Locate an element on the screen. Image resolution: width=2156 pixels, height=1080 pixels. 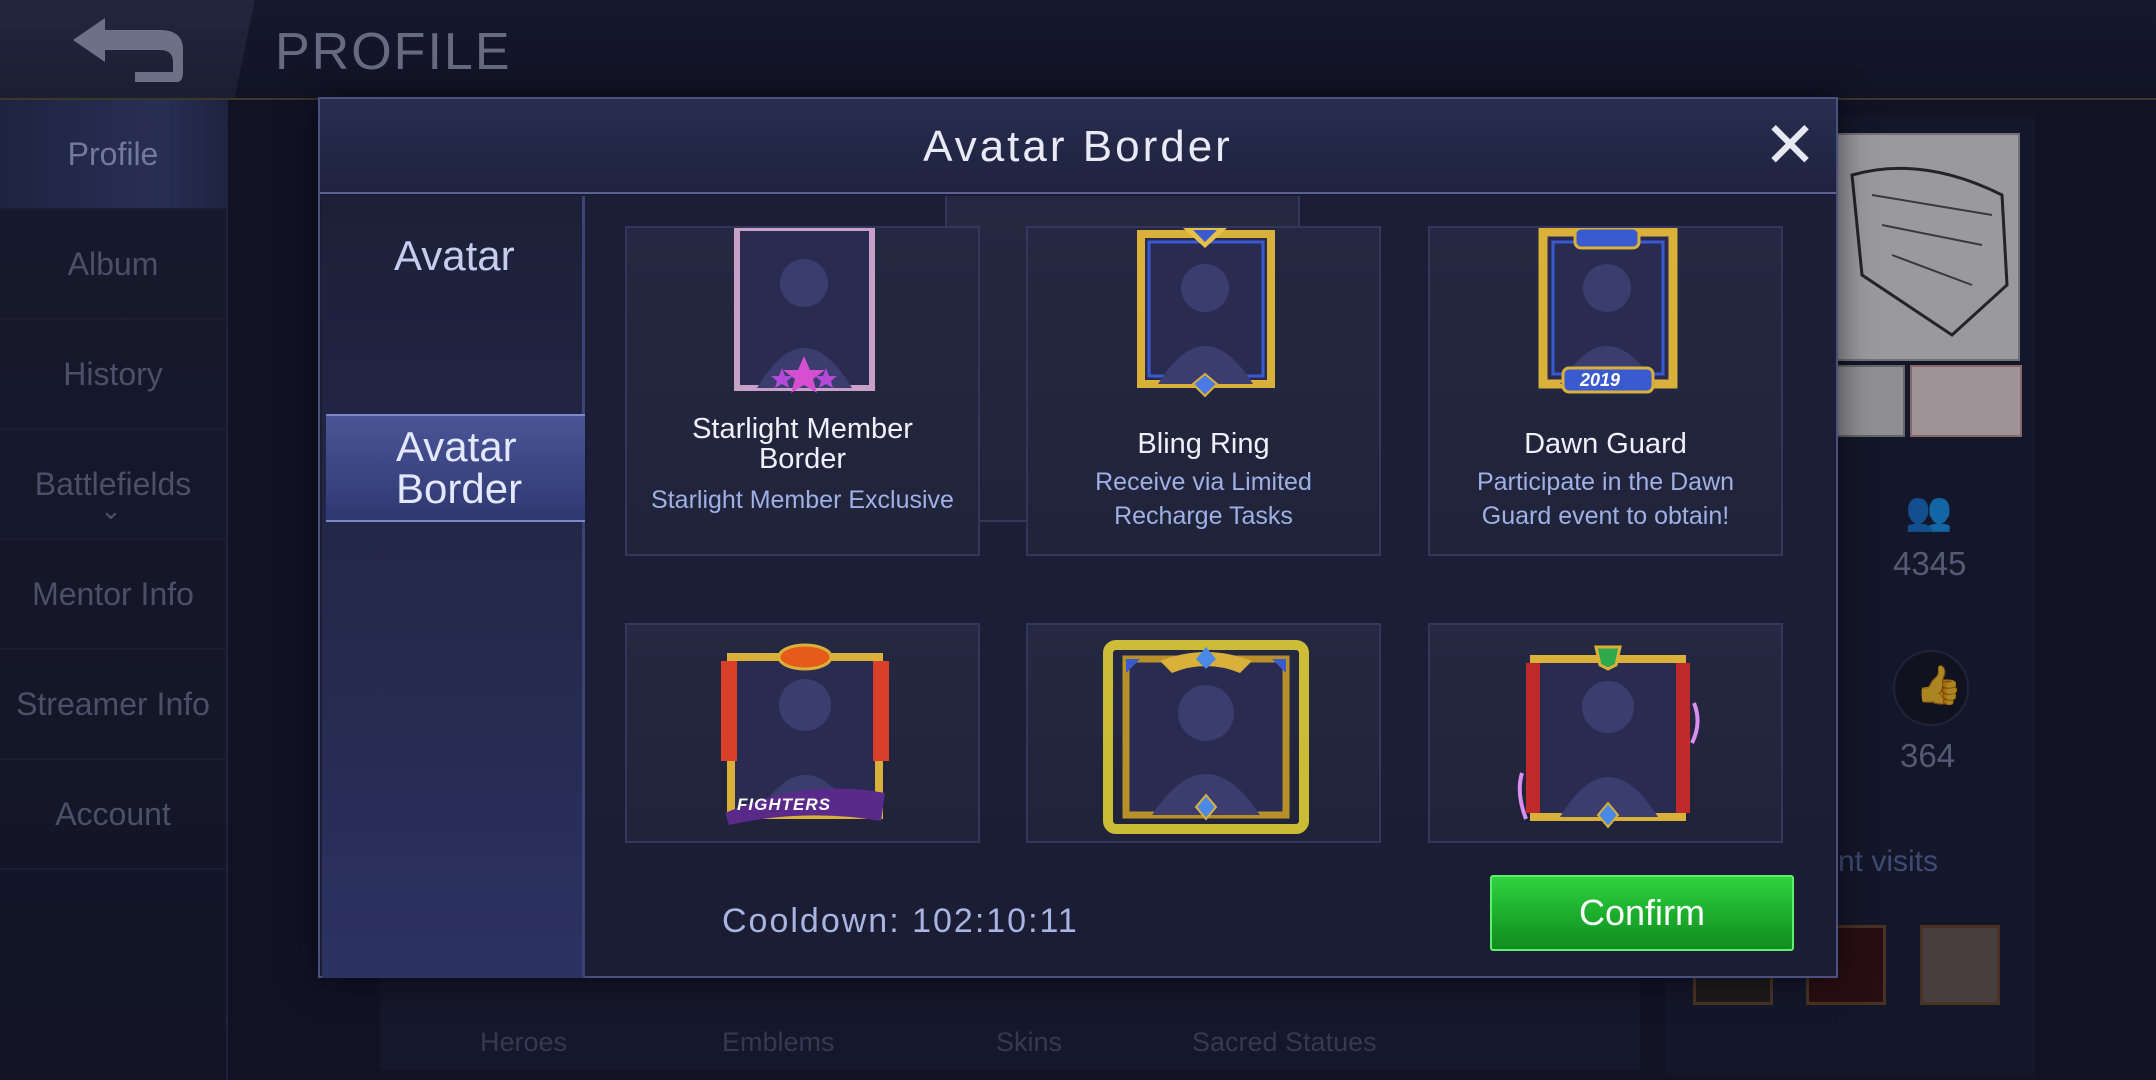
bling-ring-frame-icon is located at coordinates (1206, 313).